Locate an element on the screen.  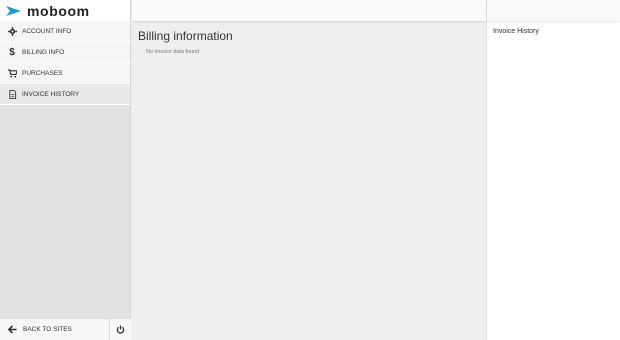
cart-icon is located at coordinates (12, 73).